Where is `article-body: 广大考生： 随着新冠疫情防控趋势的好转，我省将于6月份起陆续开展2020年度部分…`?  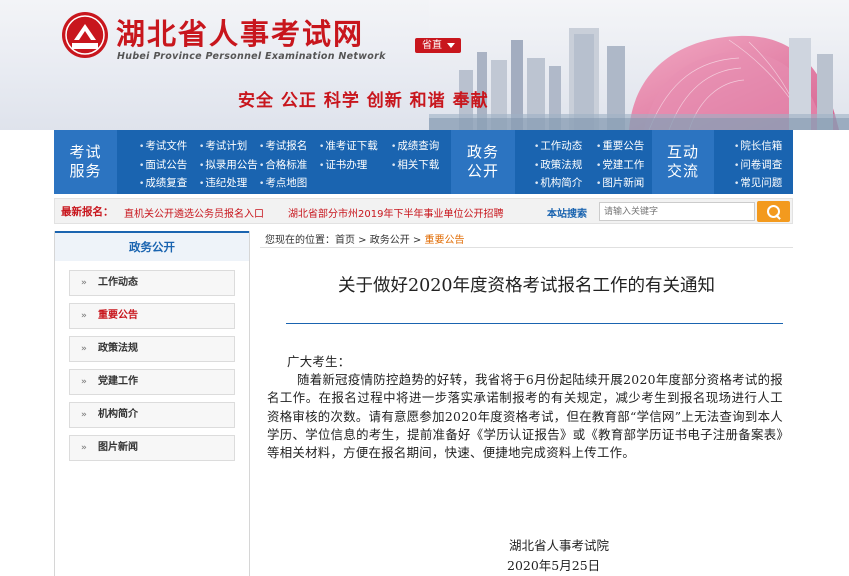 article-body: 广大考生： 随着新冠疫情防控趋势的好转，我省将于6月份起陆续开展2020年度部分… is located at coordinates (525, 407).